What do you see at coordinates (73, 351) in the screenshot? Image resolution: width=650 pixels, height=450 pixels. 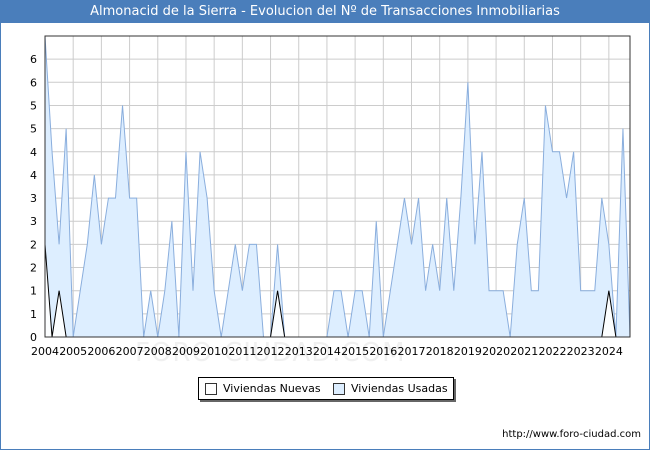 I see `x-tick-label: 2005` at bounding box center [73, 351].